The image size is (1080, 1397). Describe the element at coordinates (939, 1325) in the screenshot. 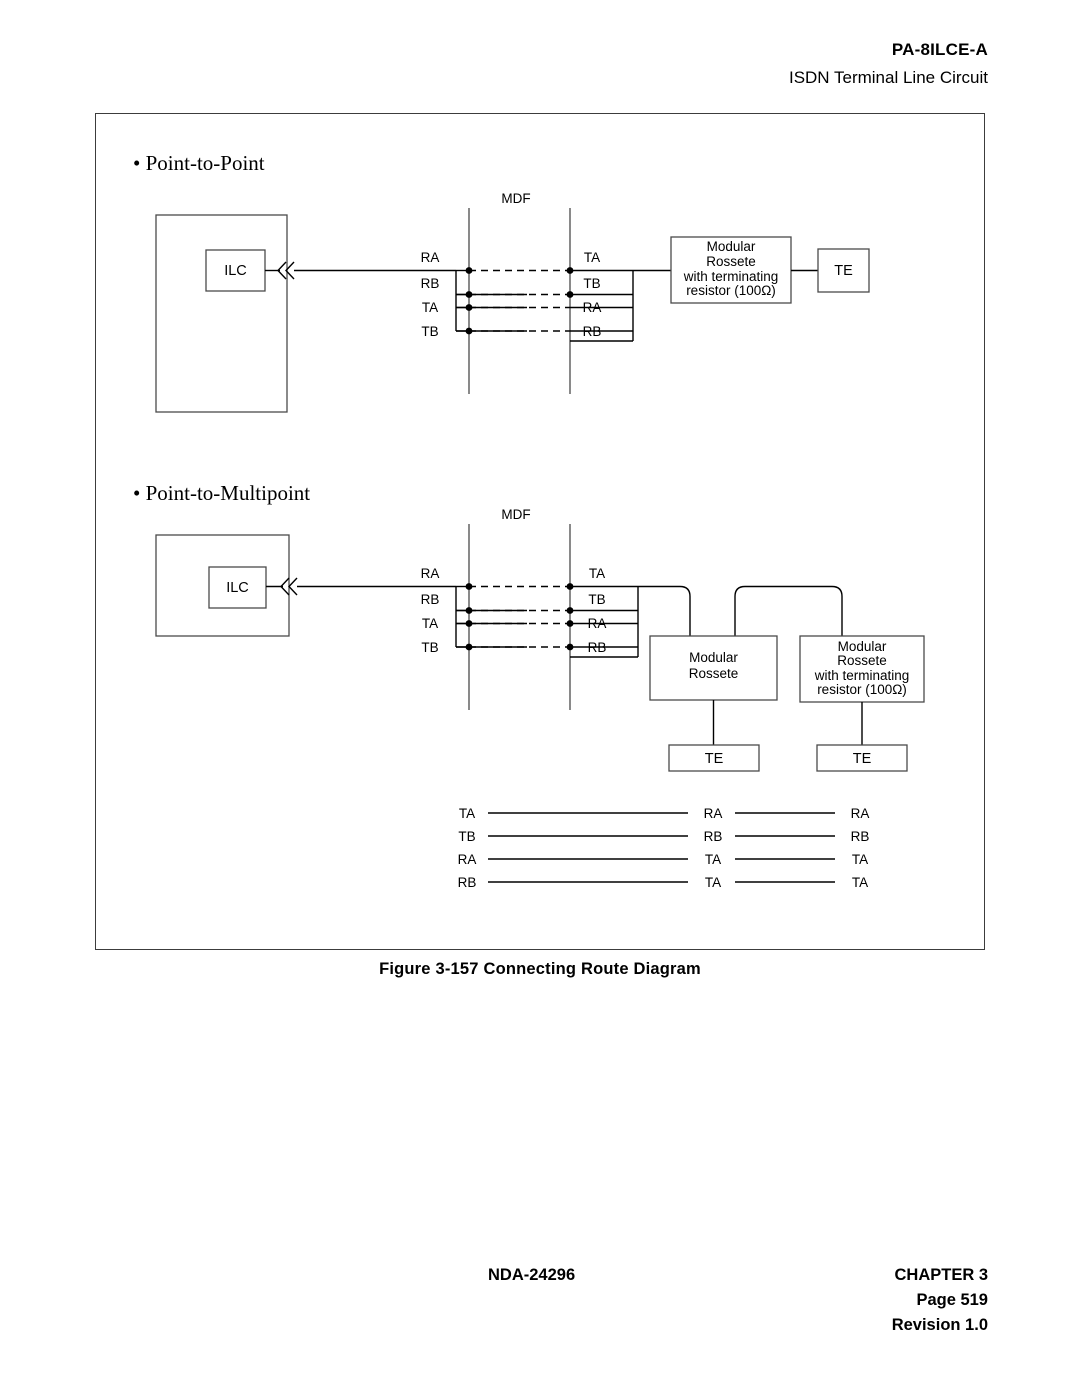

I see `footer-revision: Revision 1.0` at that location.